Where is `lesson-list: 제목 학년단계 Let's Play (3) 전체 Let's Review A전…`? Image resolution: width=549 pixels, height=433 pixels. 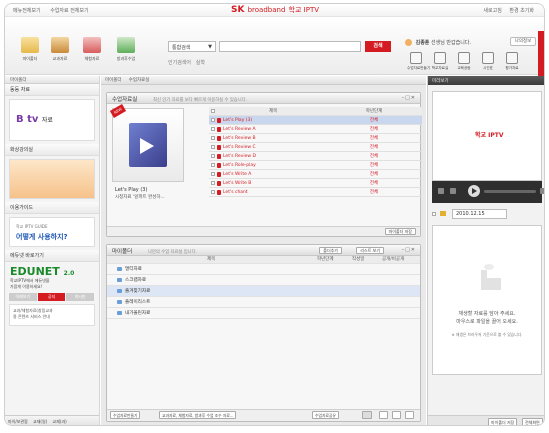 lesson-list: 제목 학년단계 Let's Play (3) 전체 Let's Review A전… is located at coordinates (315, 152).